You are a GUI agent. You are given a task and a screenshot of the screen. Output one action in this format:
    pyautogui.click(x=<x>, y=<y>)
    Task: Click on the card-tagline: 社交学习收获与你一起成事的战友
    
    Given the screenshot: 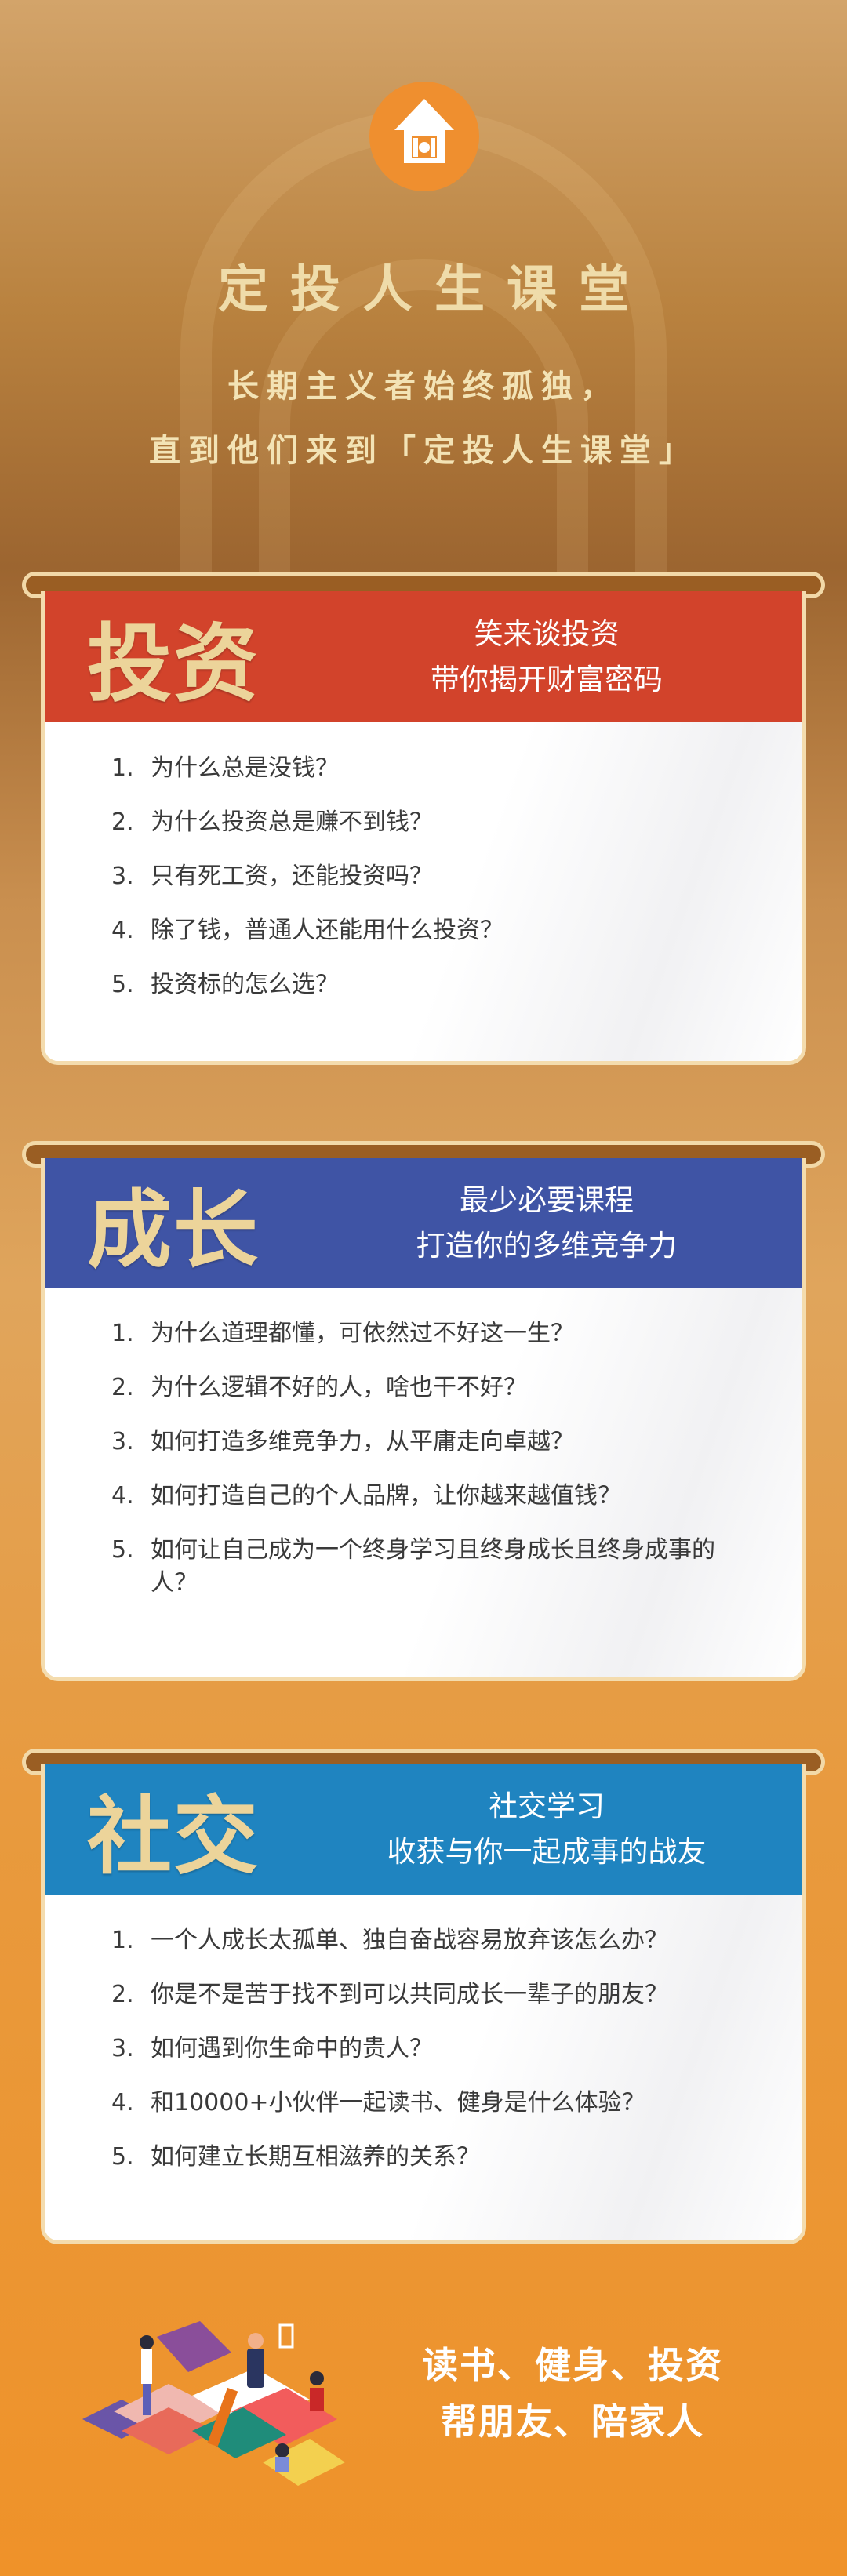 What is the action you would take?
    pyautogui.click(x=562, y=1829)
    